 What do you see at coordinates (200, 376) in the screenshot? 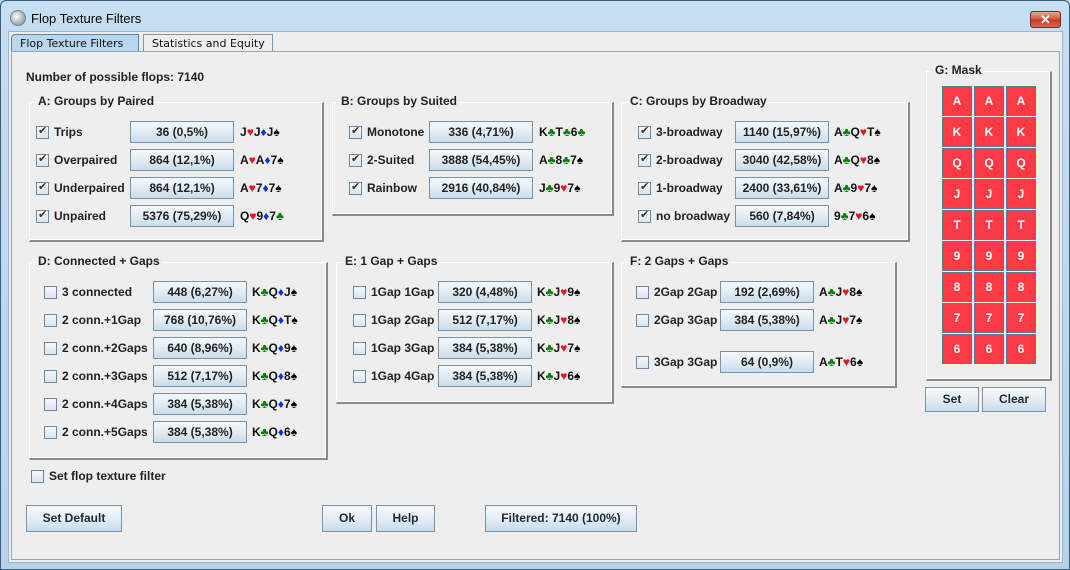
I see `count-button-2-conn-3gaps: 512 (7,17%)` at bounding box center [200, 376].